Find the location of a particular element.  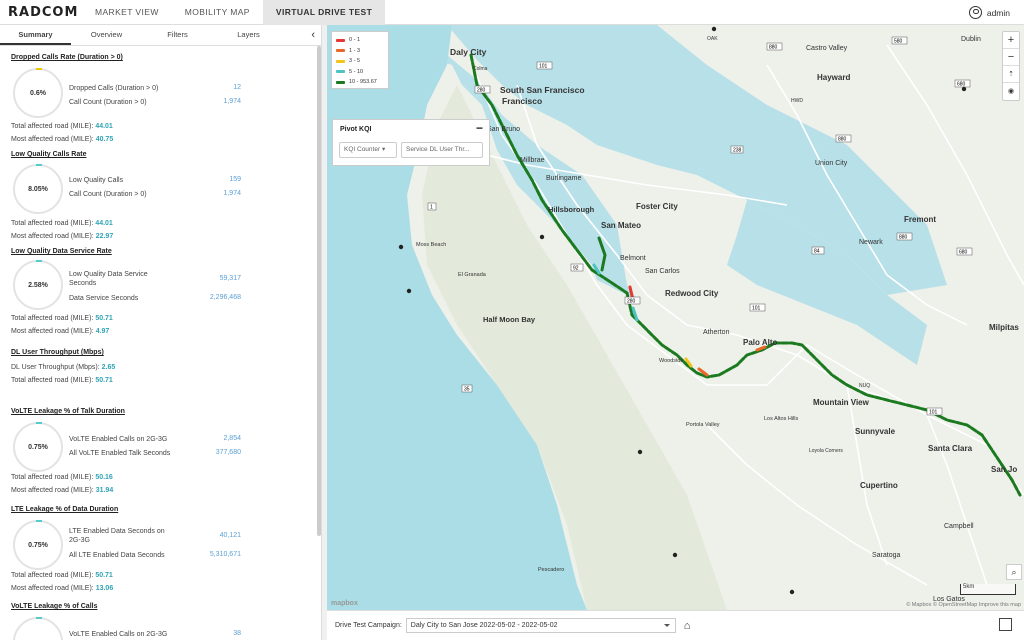

city-label: Daly City is located at coordinates (468, 52).